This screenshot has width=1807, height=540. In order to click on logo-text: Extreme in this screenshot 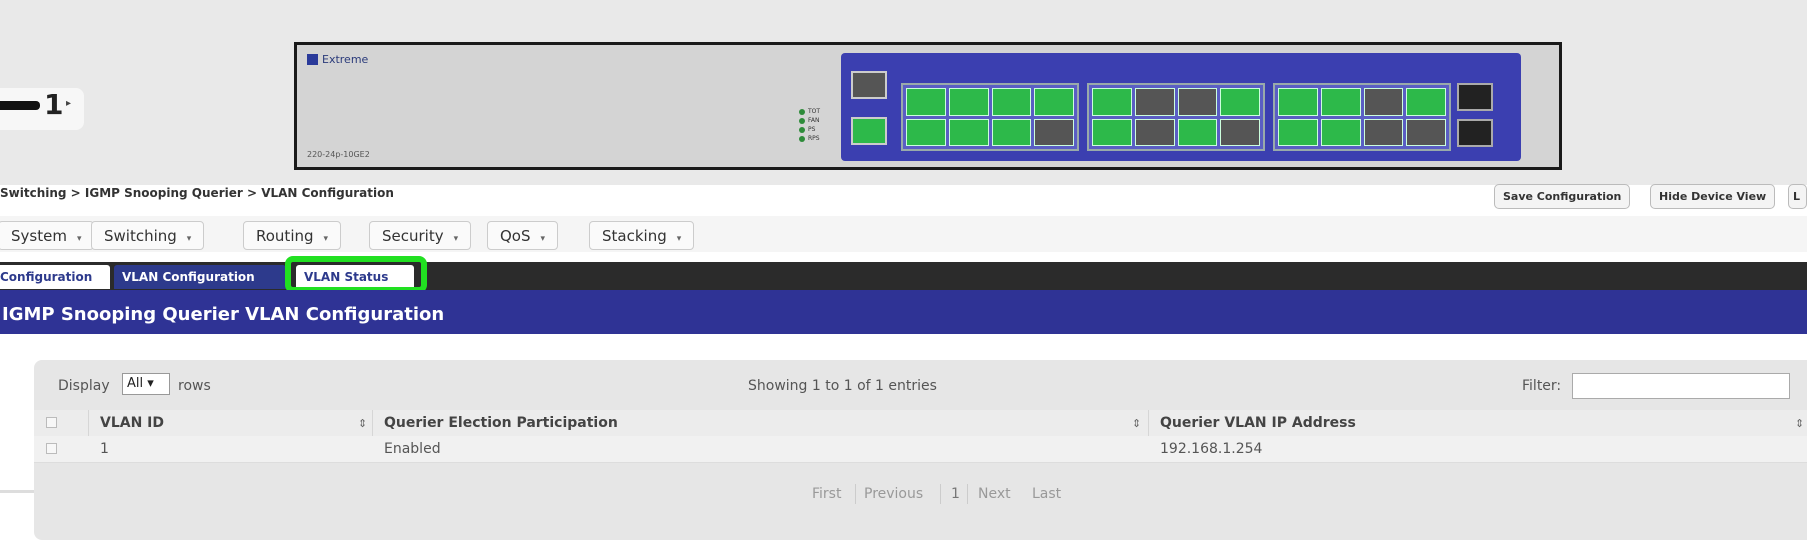, I will do `click(345, 59)`.